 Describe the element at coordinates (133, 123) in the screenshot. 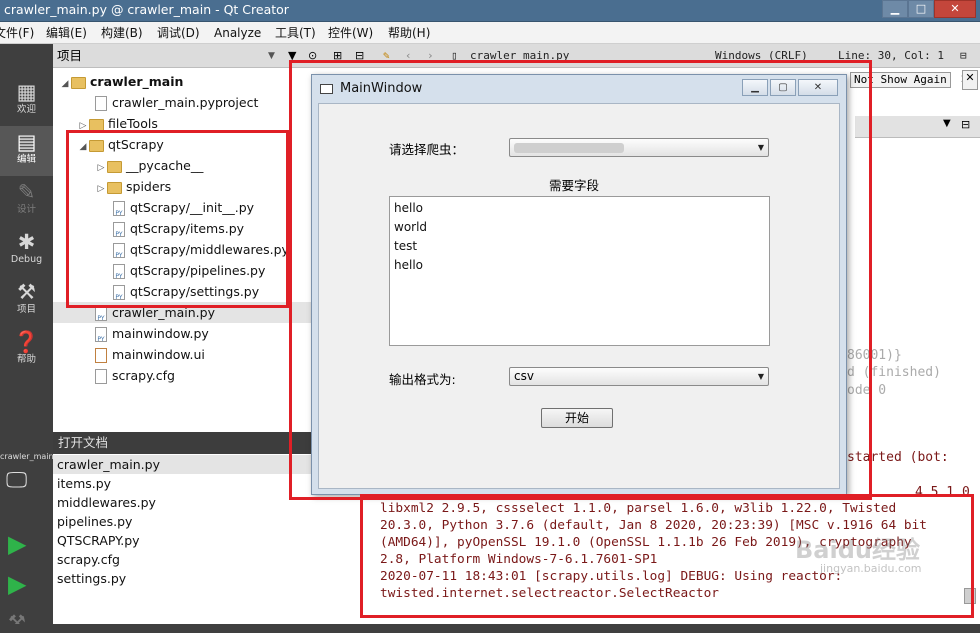

I see `tree-item-label: fileTools` at that location.